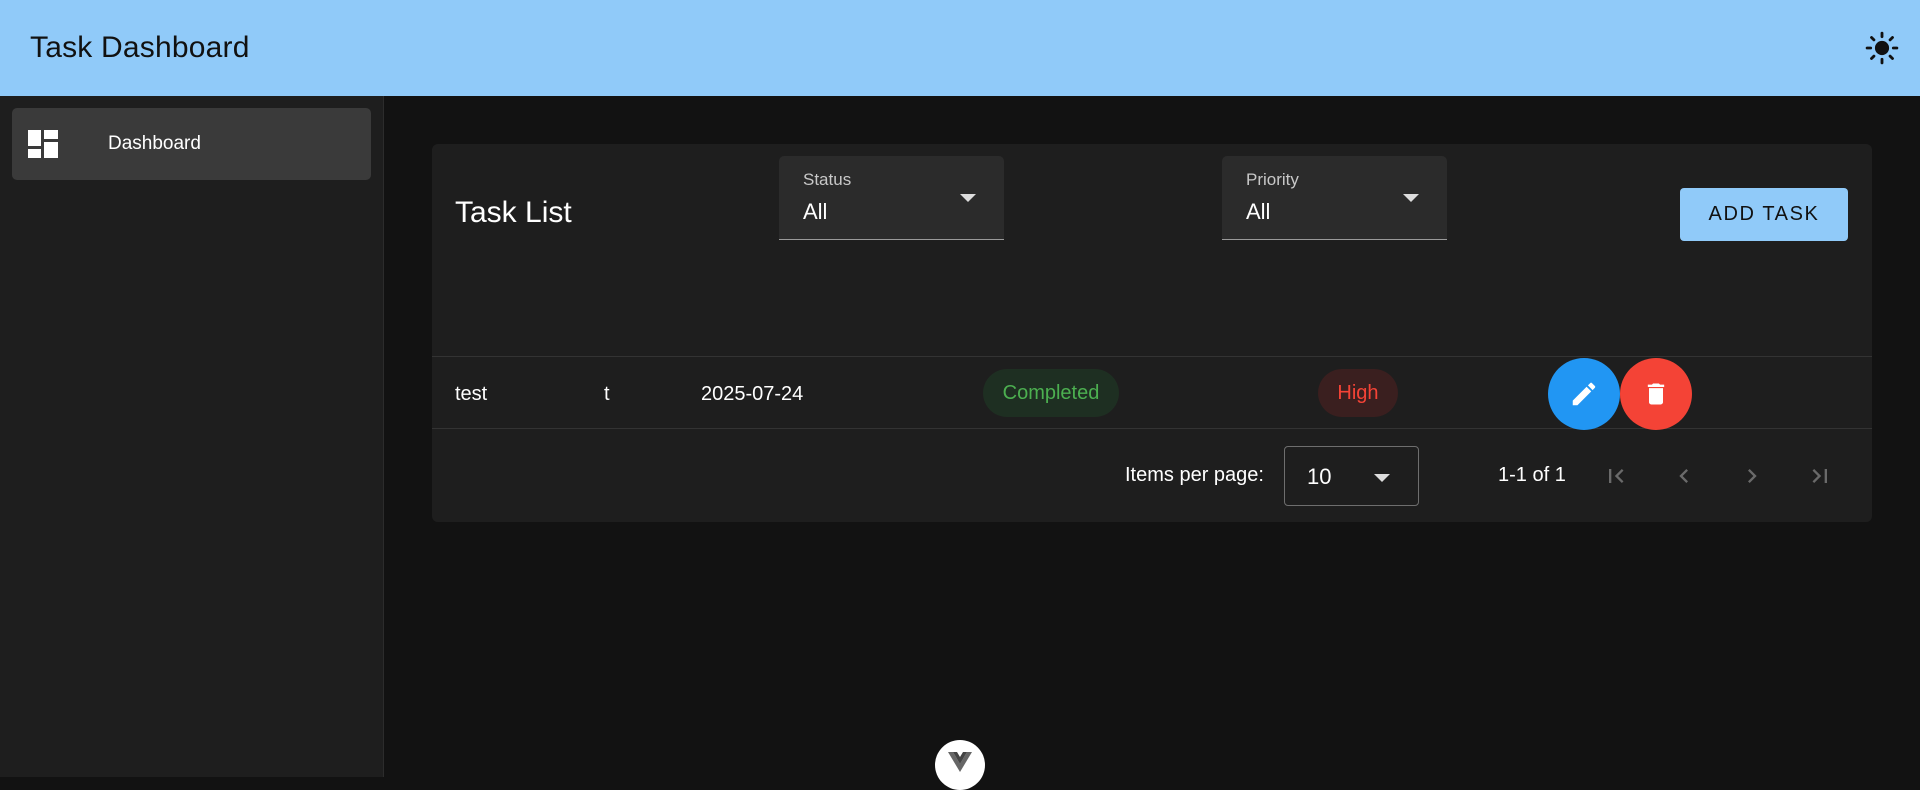 Image resolution: width=1920 pixels, height=790 pixels. Describe the element at coordinates (891, 198) in the screenshot. I see `status-filter-select: Status All` at that location.